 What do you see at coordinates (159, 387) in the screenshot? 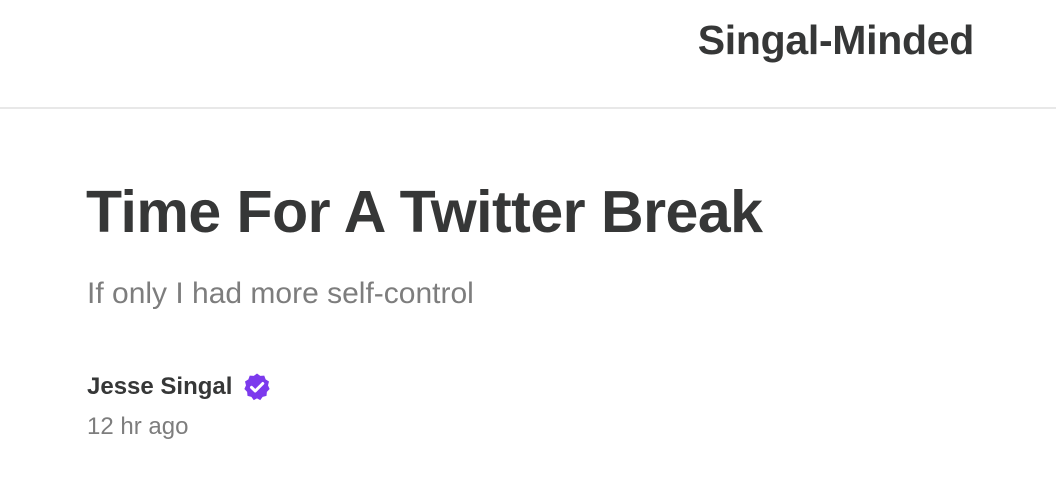
I see `author-name-link: Jesse Singal` at bounding box center [159, 387].